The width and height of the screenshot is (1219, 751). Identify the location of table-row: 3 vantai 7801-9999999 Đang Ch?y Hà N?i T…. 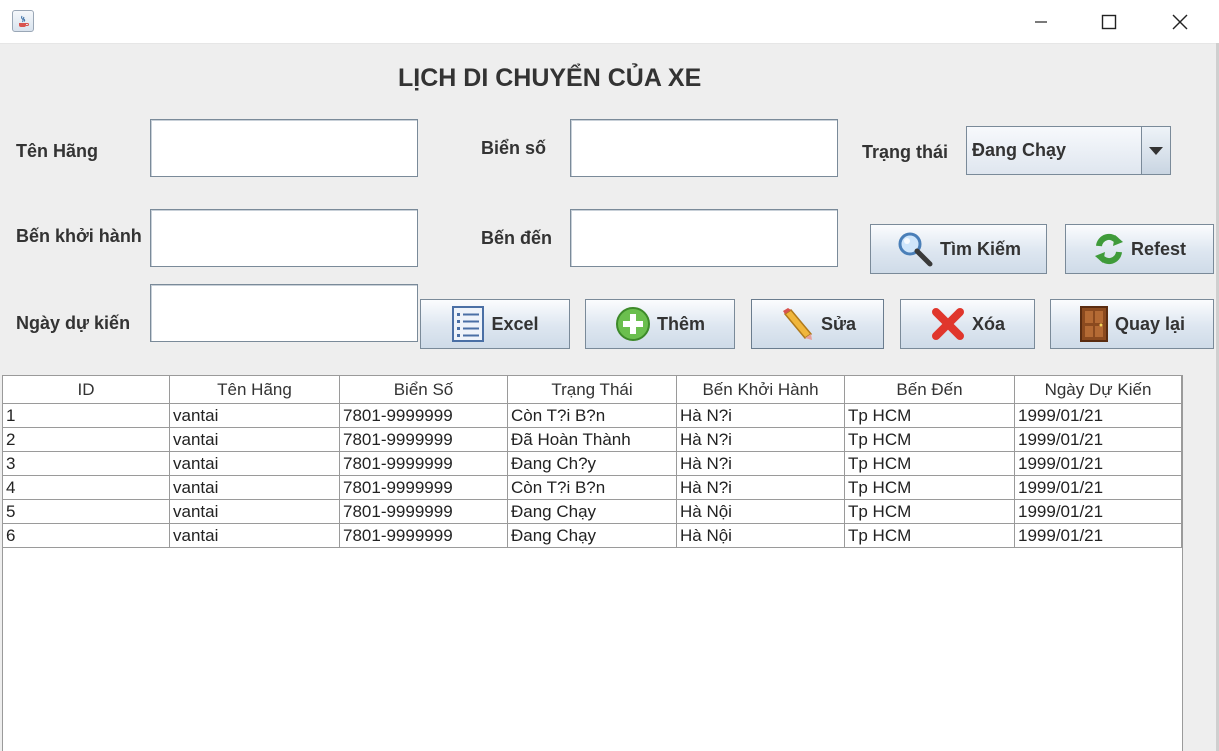
(592, 464).